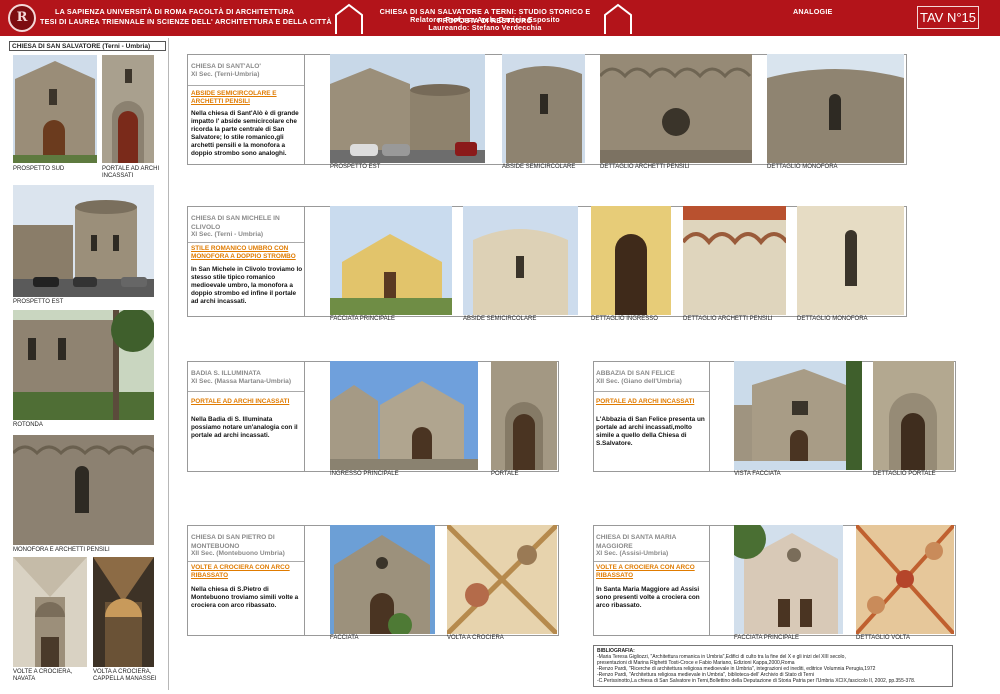 This screenshot has width=1000, height=694. Describe the element at coordinates (235, 223) in the screenshot. I see `panel-title: CHIESA DI SAN MICHELE IN CLIVOLO` at that location.